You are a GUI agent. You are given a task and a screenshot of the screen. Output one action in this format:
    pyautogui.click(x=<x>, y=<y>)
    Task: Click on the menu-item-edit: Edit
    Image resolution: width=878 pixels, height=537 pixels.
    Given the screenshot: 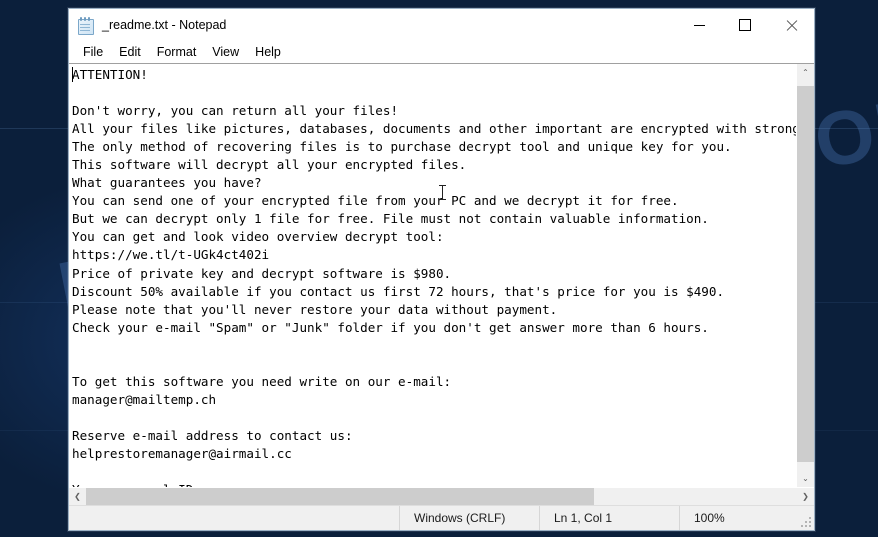 What is the action you would take?
    pyautogui.click(x=130, y=52)
    